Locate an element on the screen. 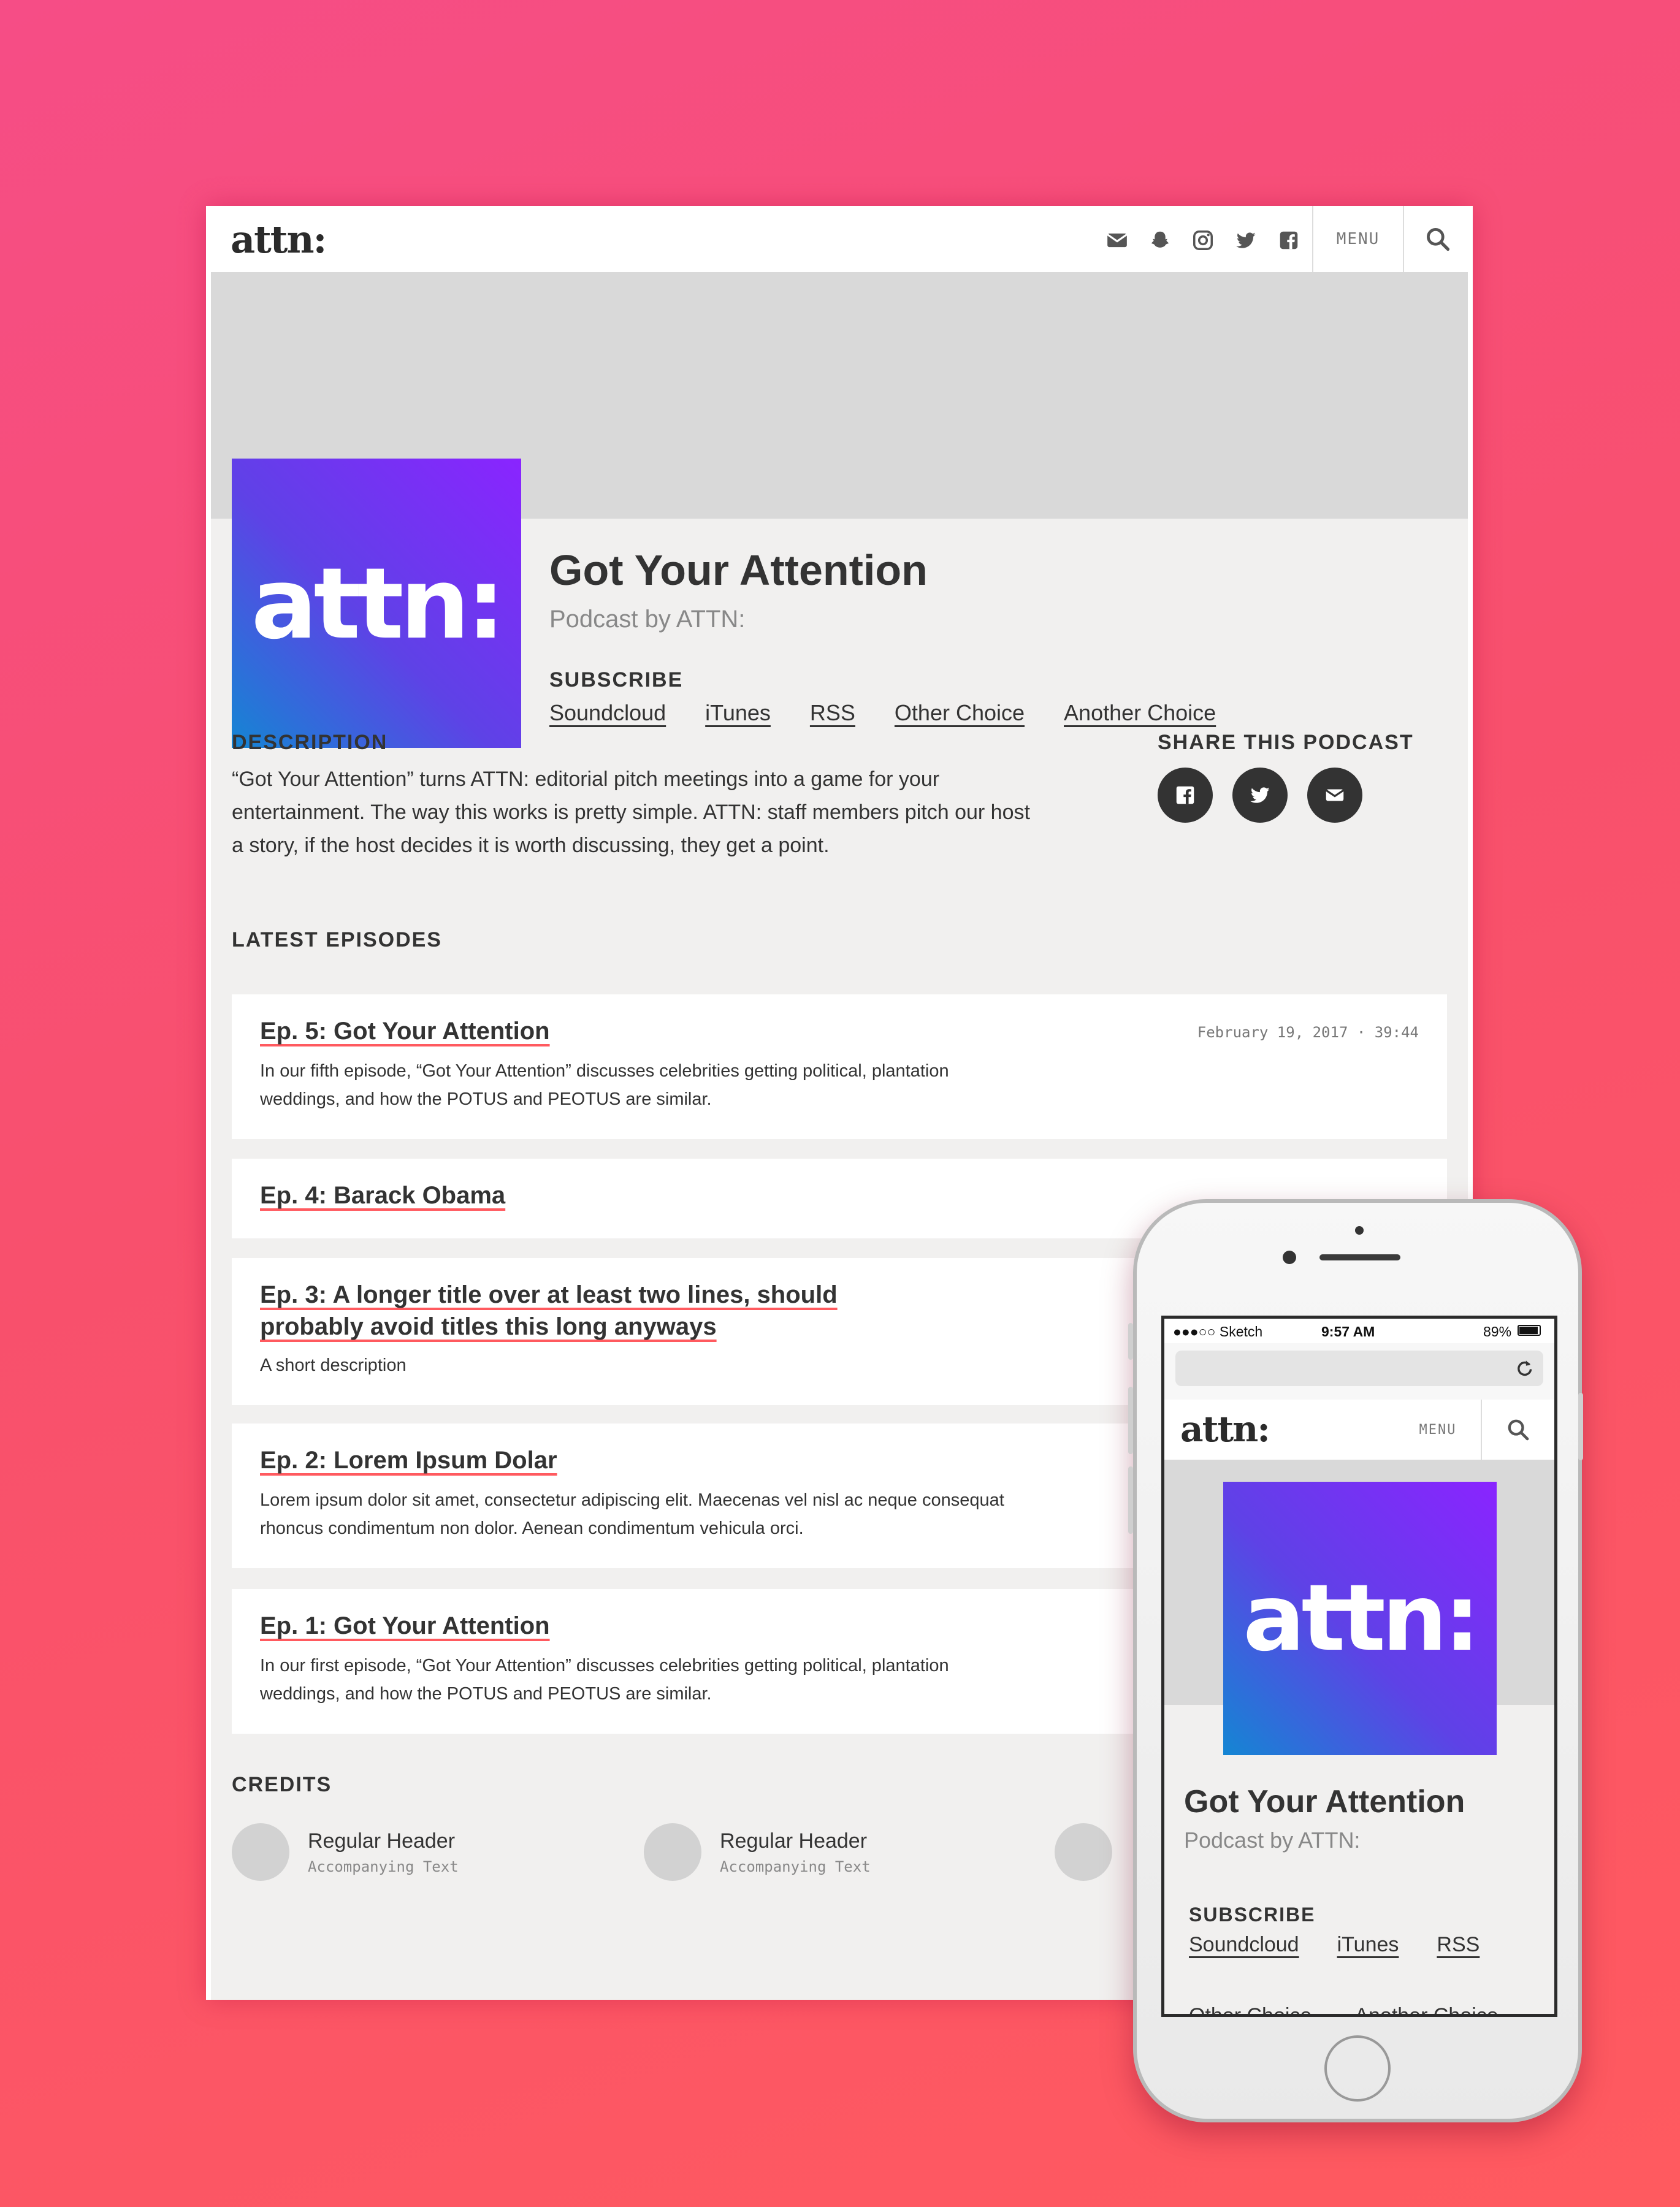  phone-volume-up is located at coordinates (1130, 1421).